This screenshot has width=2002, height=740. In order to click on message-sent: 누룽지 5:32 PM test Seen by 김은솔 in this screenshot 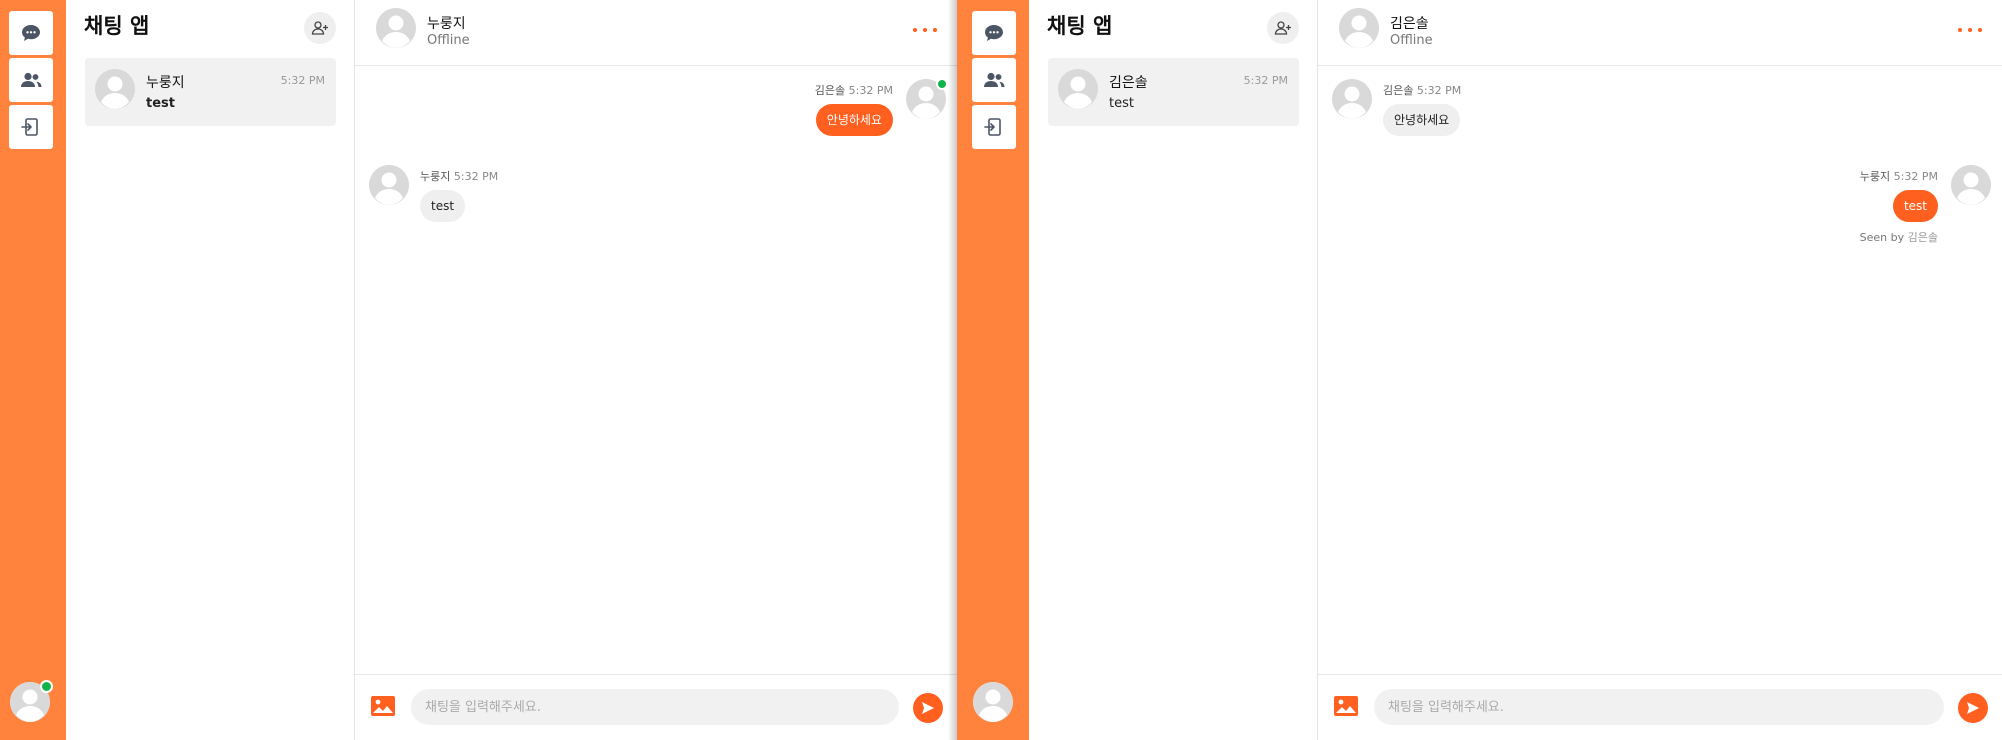, I will do `click(1660, 207)`.